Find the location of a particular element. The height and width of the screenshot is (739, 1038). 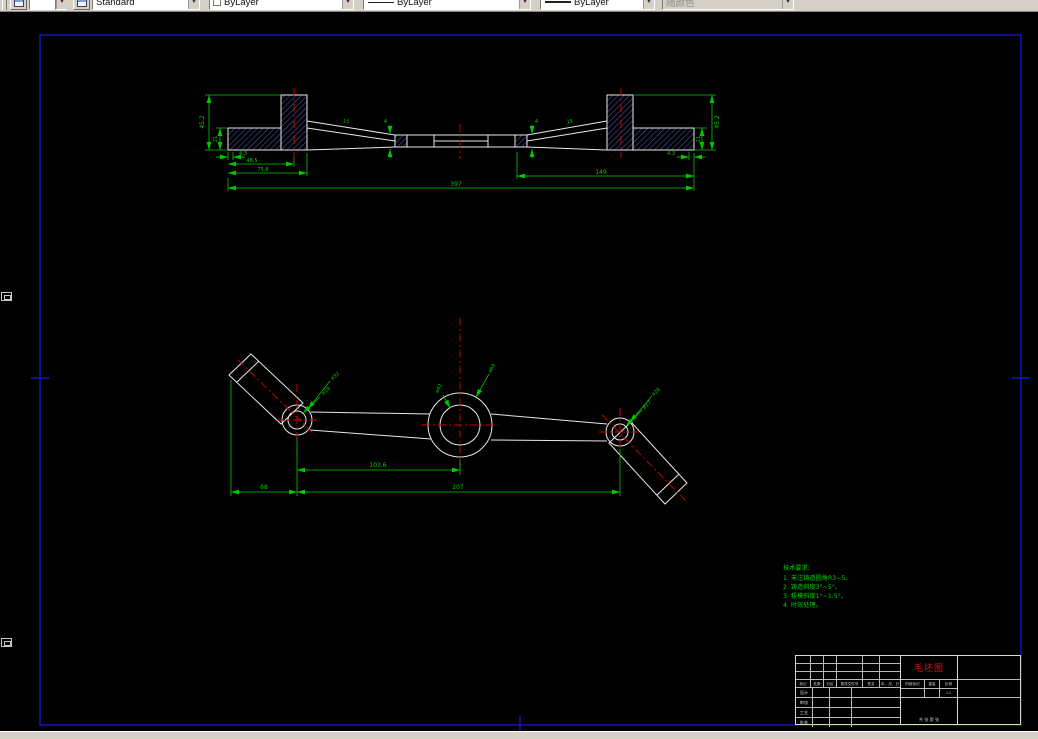

dim-label: 207 is located at coordinates (458, 487).